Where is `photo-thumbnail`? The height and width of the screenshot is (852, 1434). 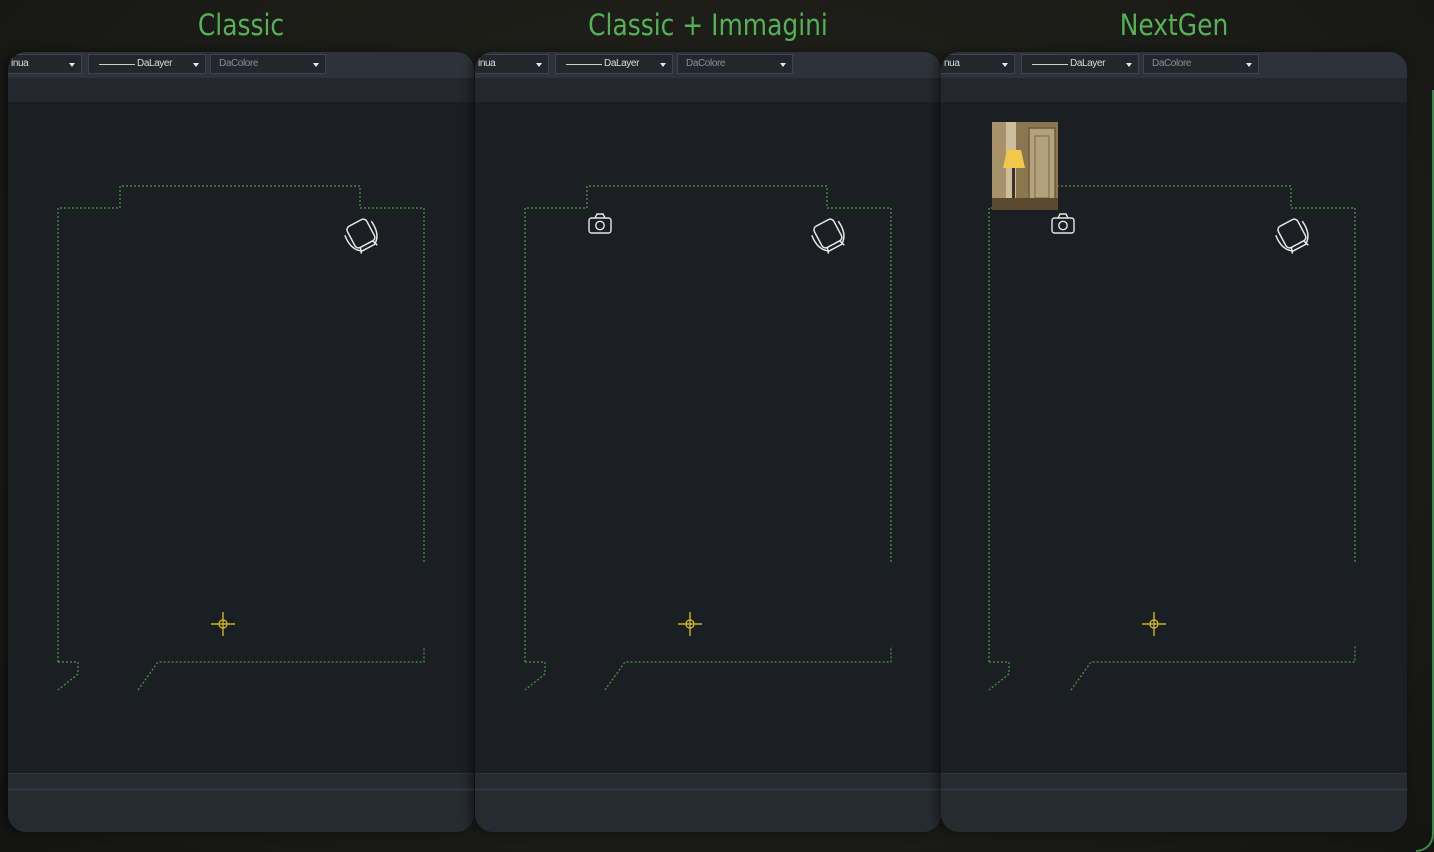
photo-thumbnail is located at coordinates (1025, 166).